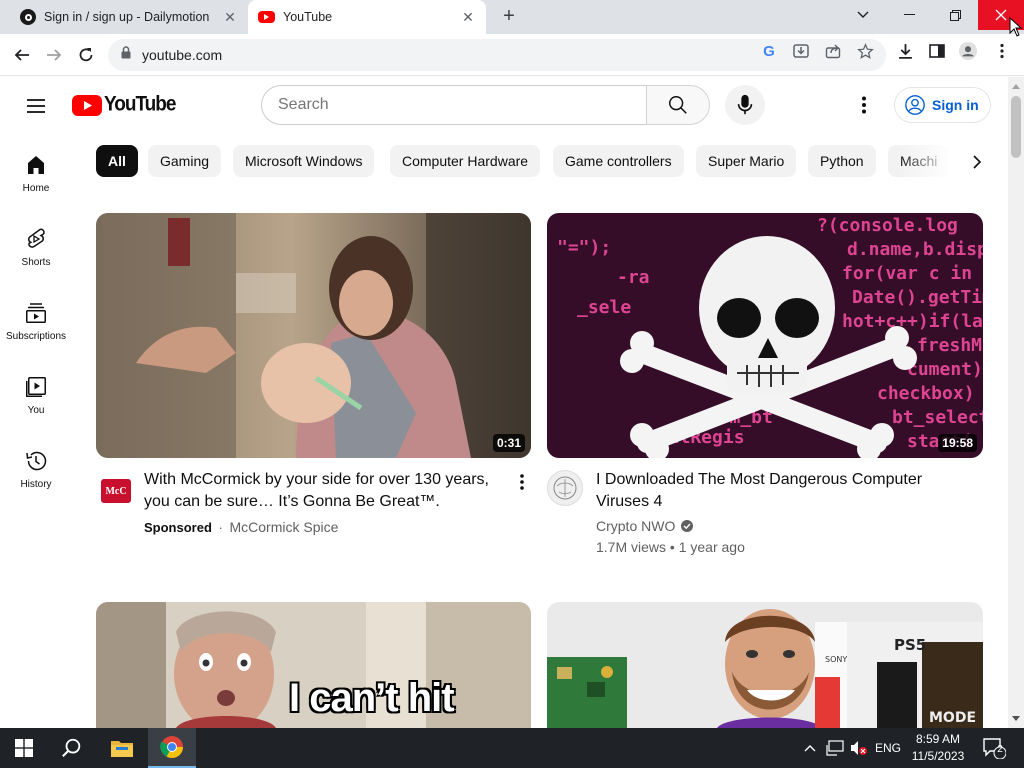 The width and height of the screenshot is (1024, 768). Describe the element at coordinates (910, 645) in the screenshot. I see `ps5-text: PS5` at that location.